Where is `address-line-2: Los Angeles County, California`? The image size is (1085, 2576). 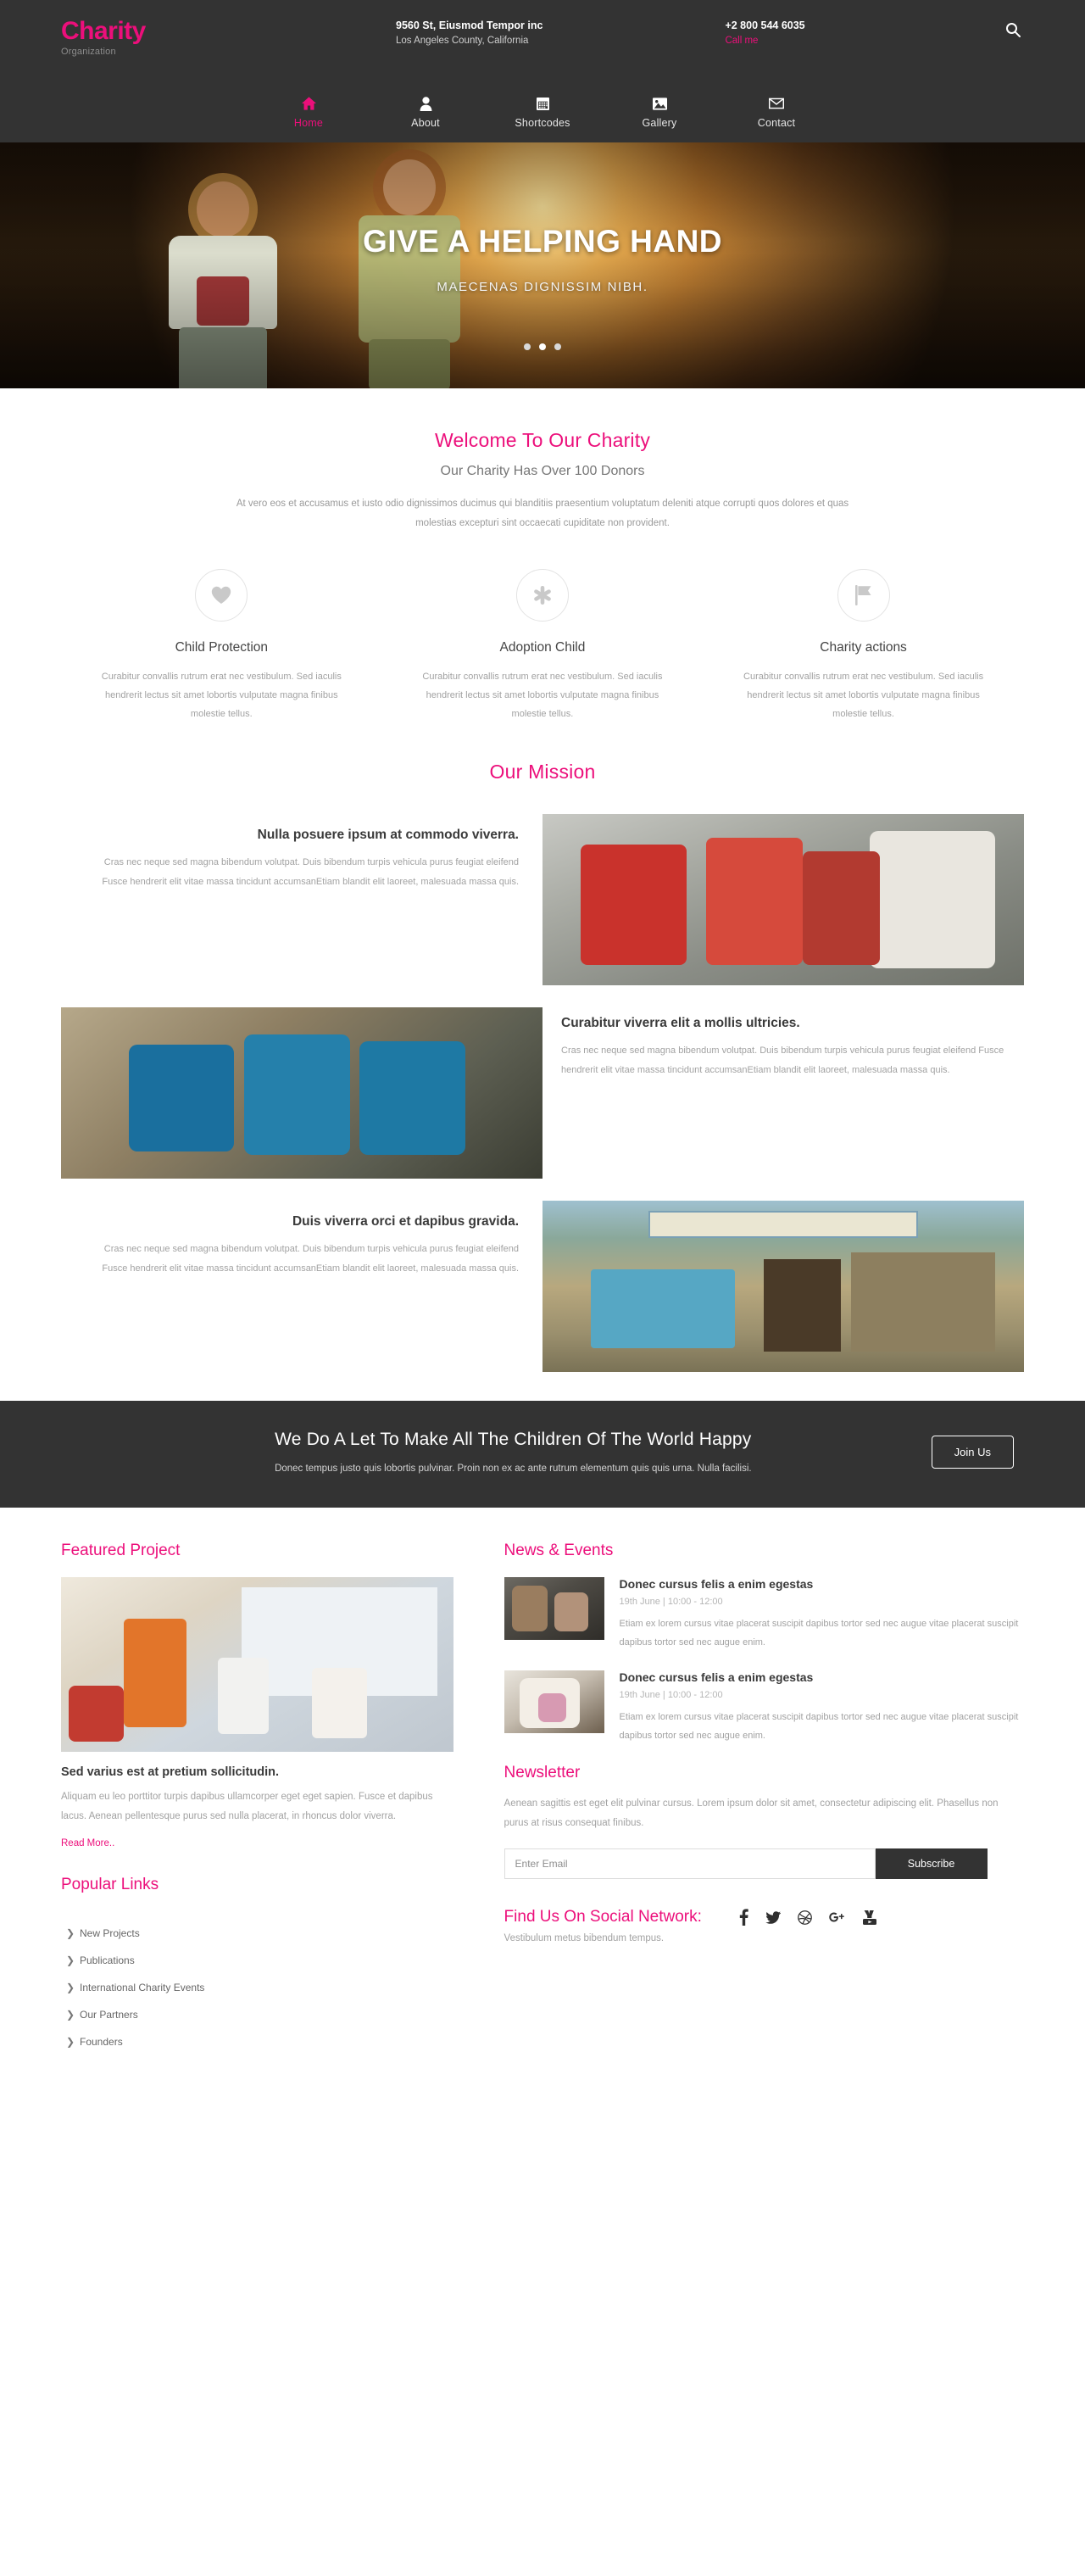
address-line-2: Los Angeles County, California is located at coordinates (462, 40).